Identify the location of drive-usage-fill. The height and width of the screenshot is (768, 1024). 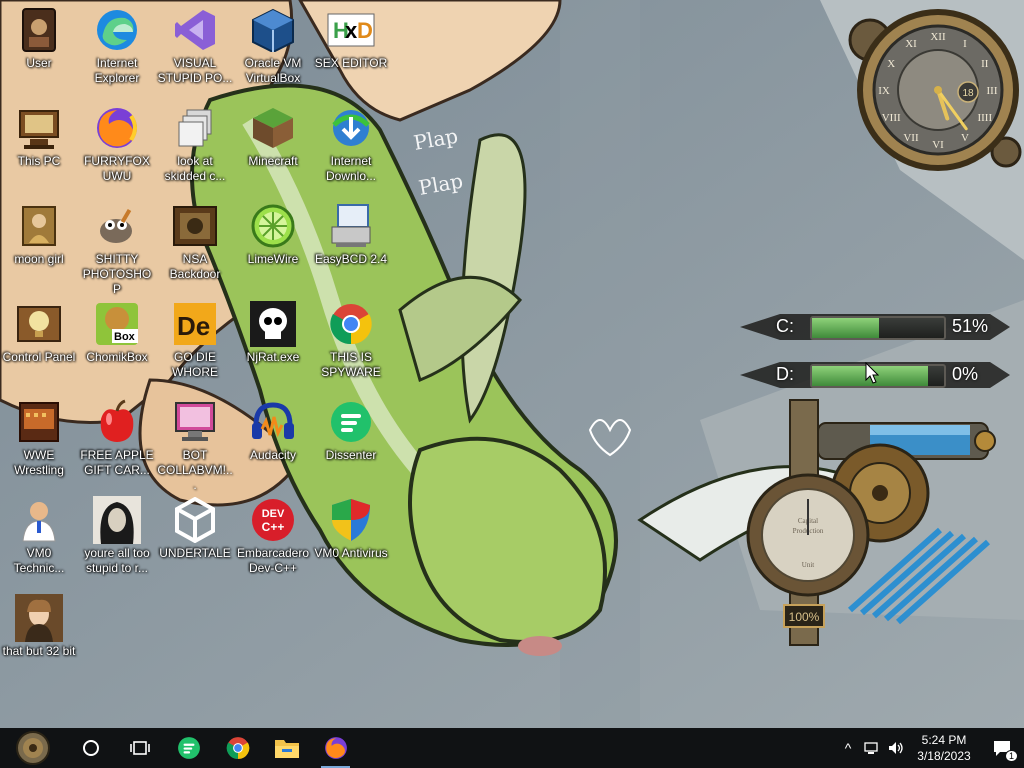
(846, 328).